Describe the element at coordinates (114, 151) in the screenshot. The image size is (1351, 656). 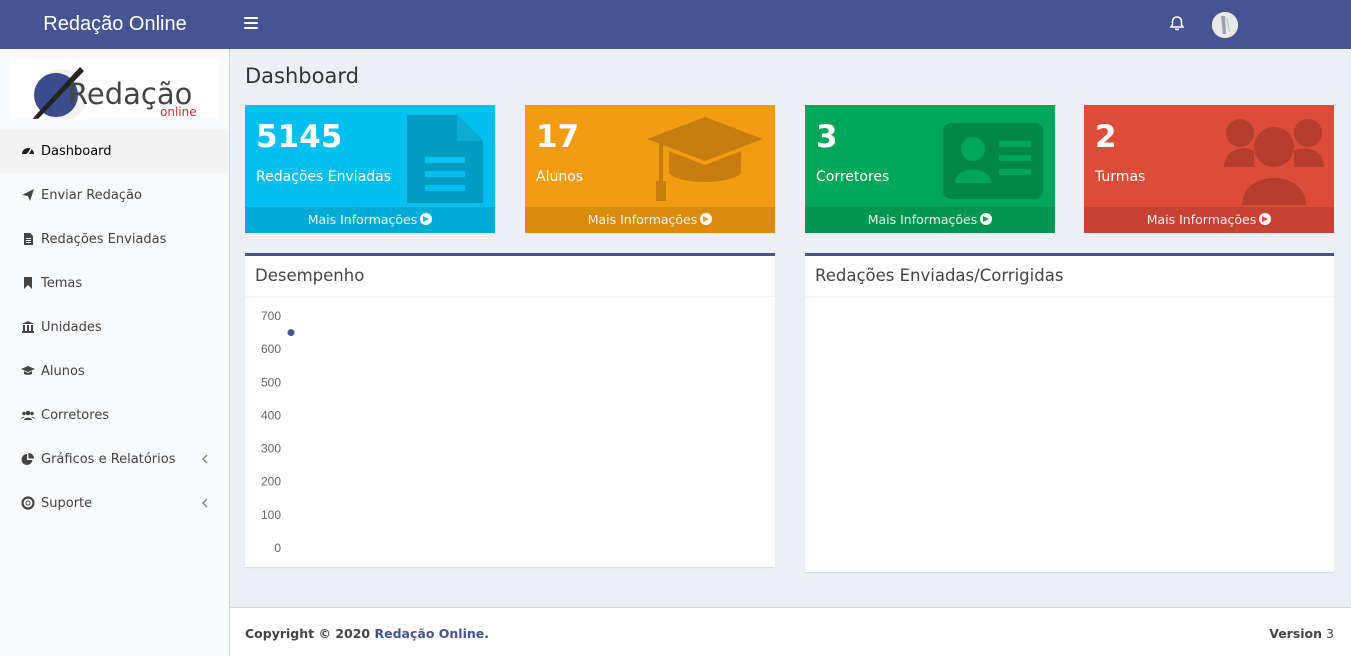
I see `sidebar-item-dashboard: Dashboard` at that location.